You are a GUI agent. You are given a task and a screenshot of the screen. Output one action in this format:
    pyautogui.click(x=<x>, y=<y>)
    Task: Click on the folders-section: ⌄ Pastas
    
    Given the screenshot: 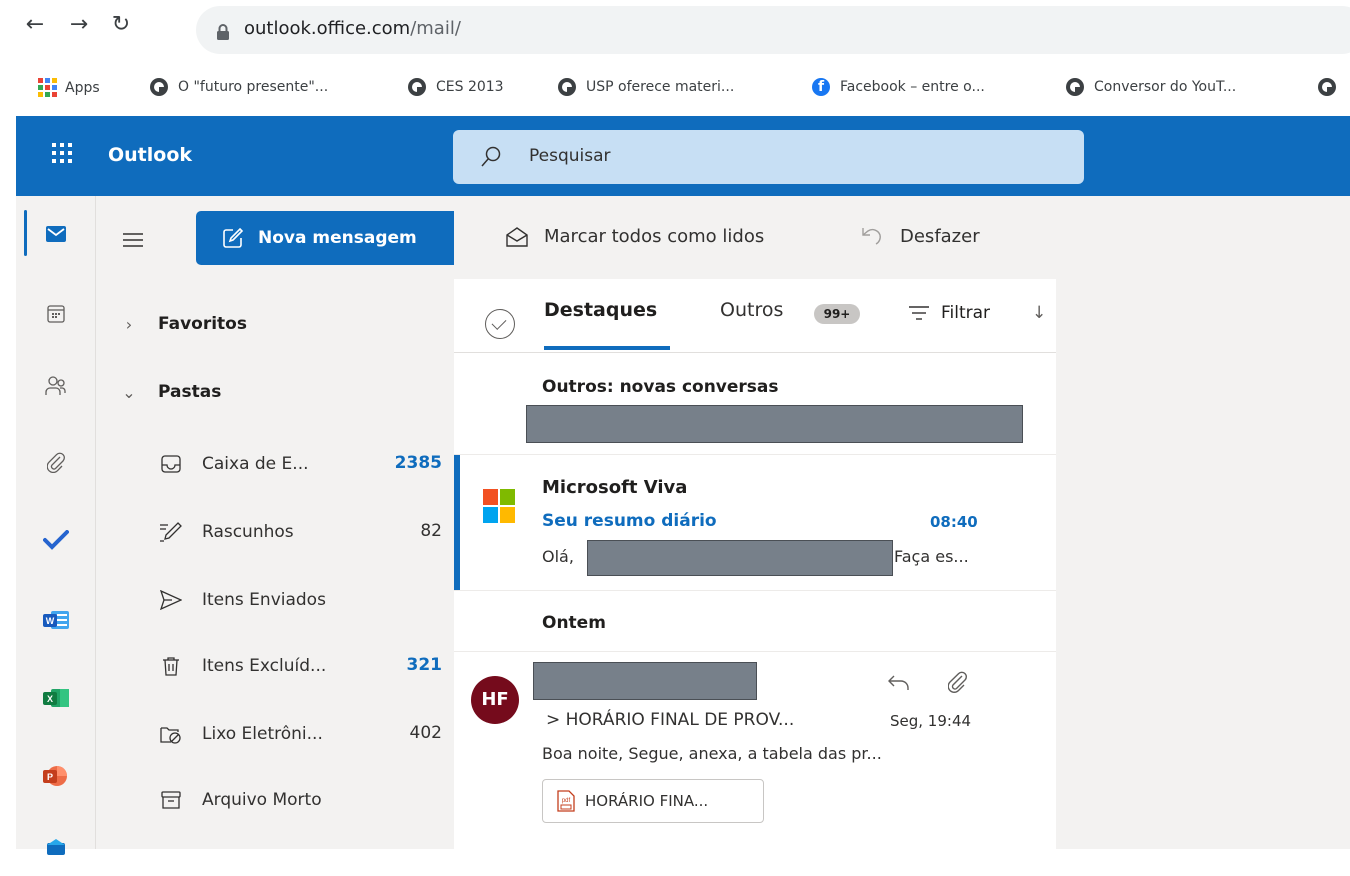 What is the action you would take?
    pyautogui.click(x=167, y=392)
    